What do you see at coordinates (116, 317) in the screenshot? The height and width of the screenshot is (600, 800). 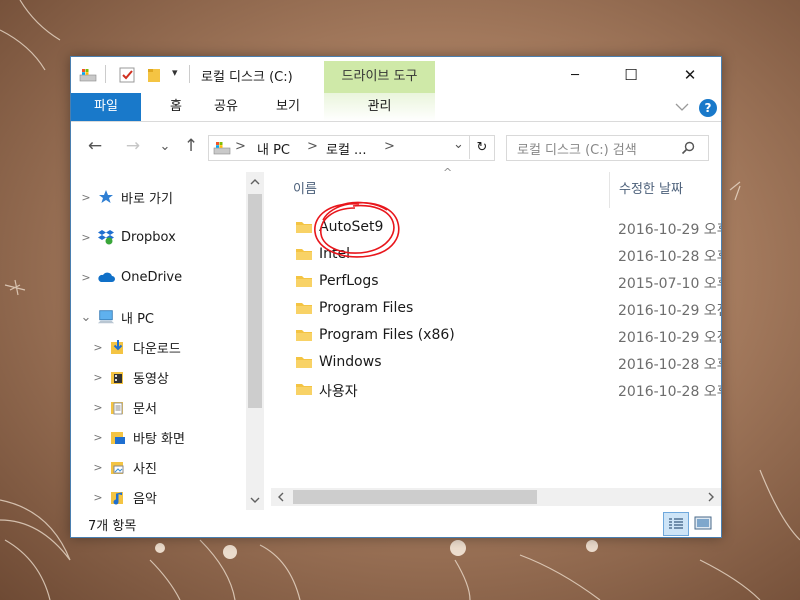 I see `sidebar-item-my-pc: ⌄ 내 PC` at bounding box center [116, 317].